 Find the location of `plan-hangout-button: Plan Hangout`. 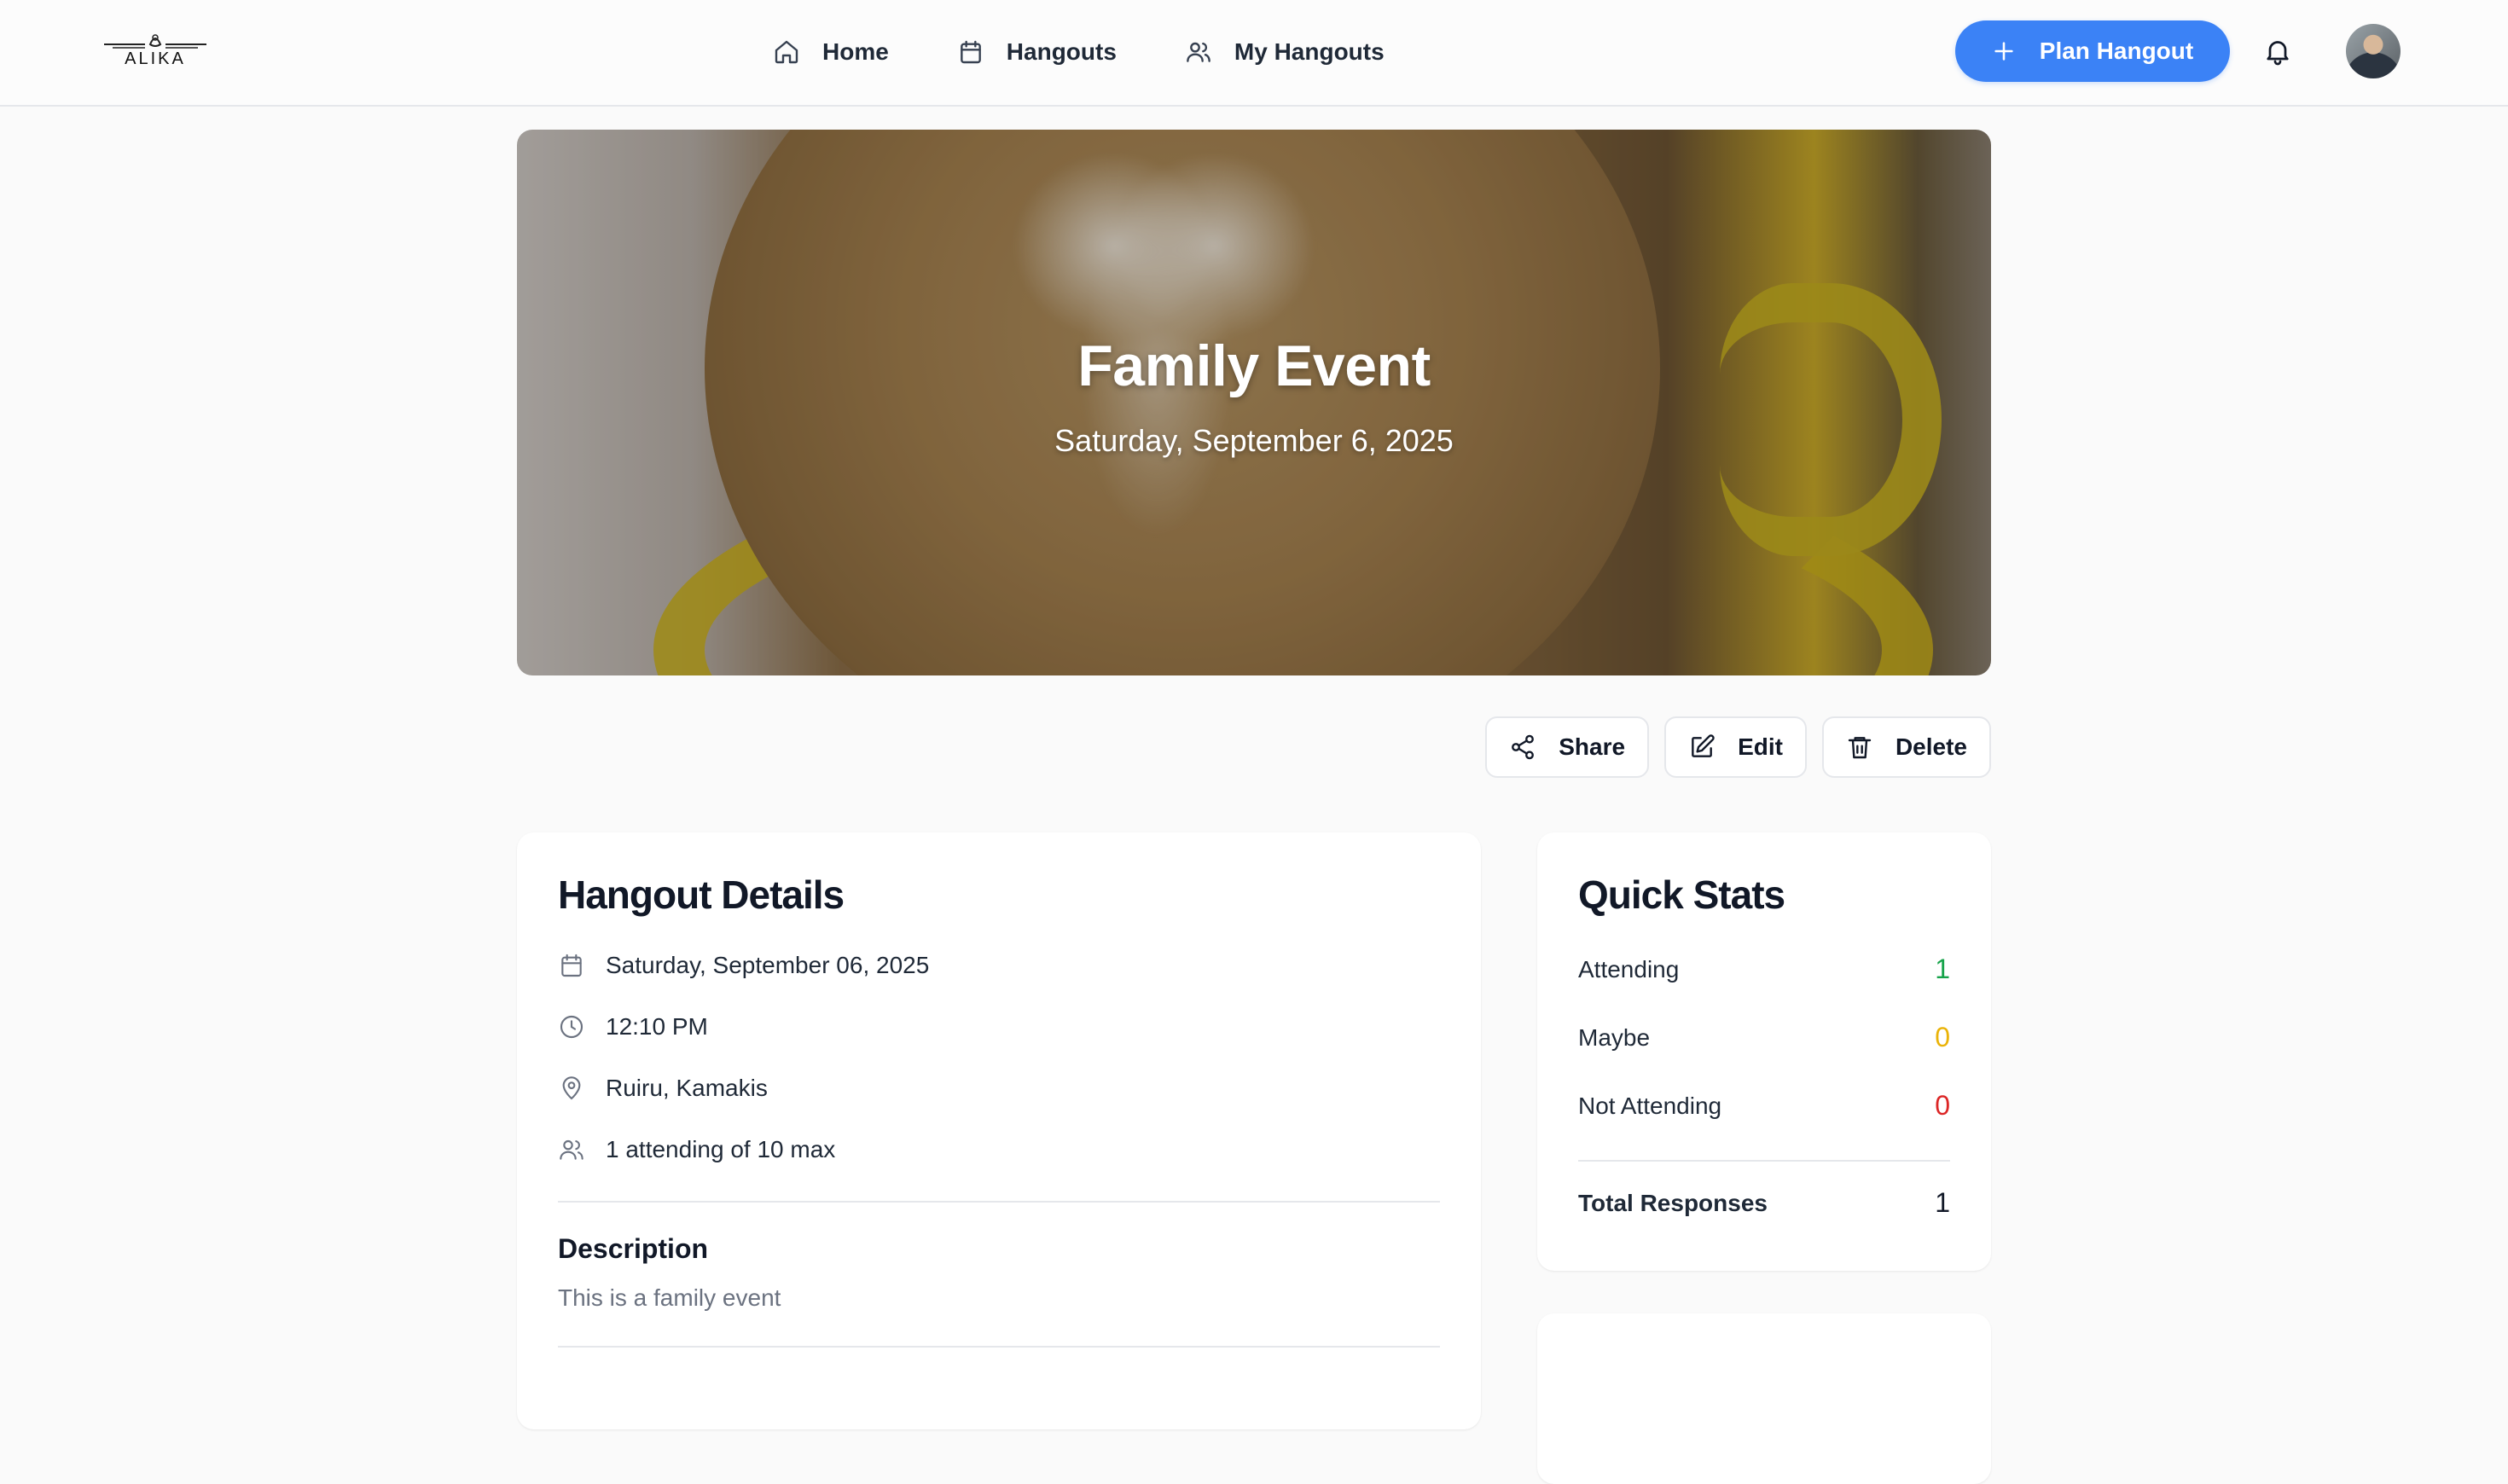

plan-hangout-button: Plan Hangout is located at coordinates (2092, 51).